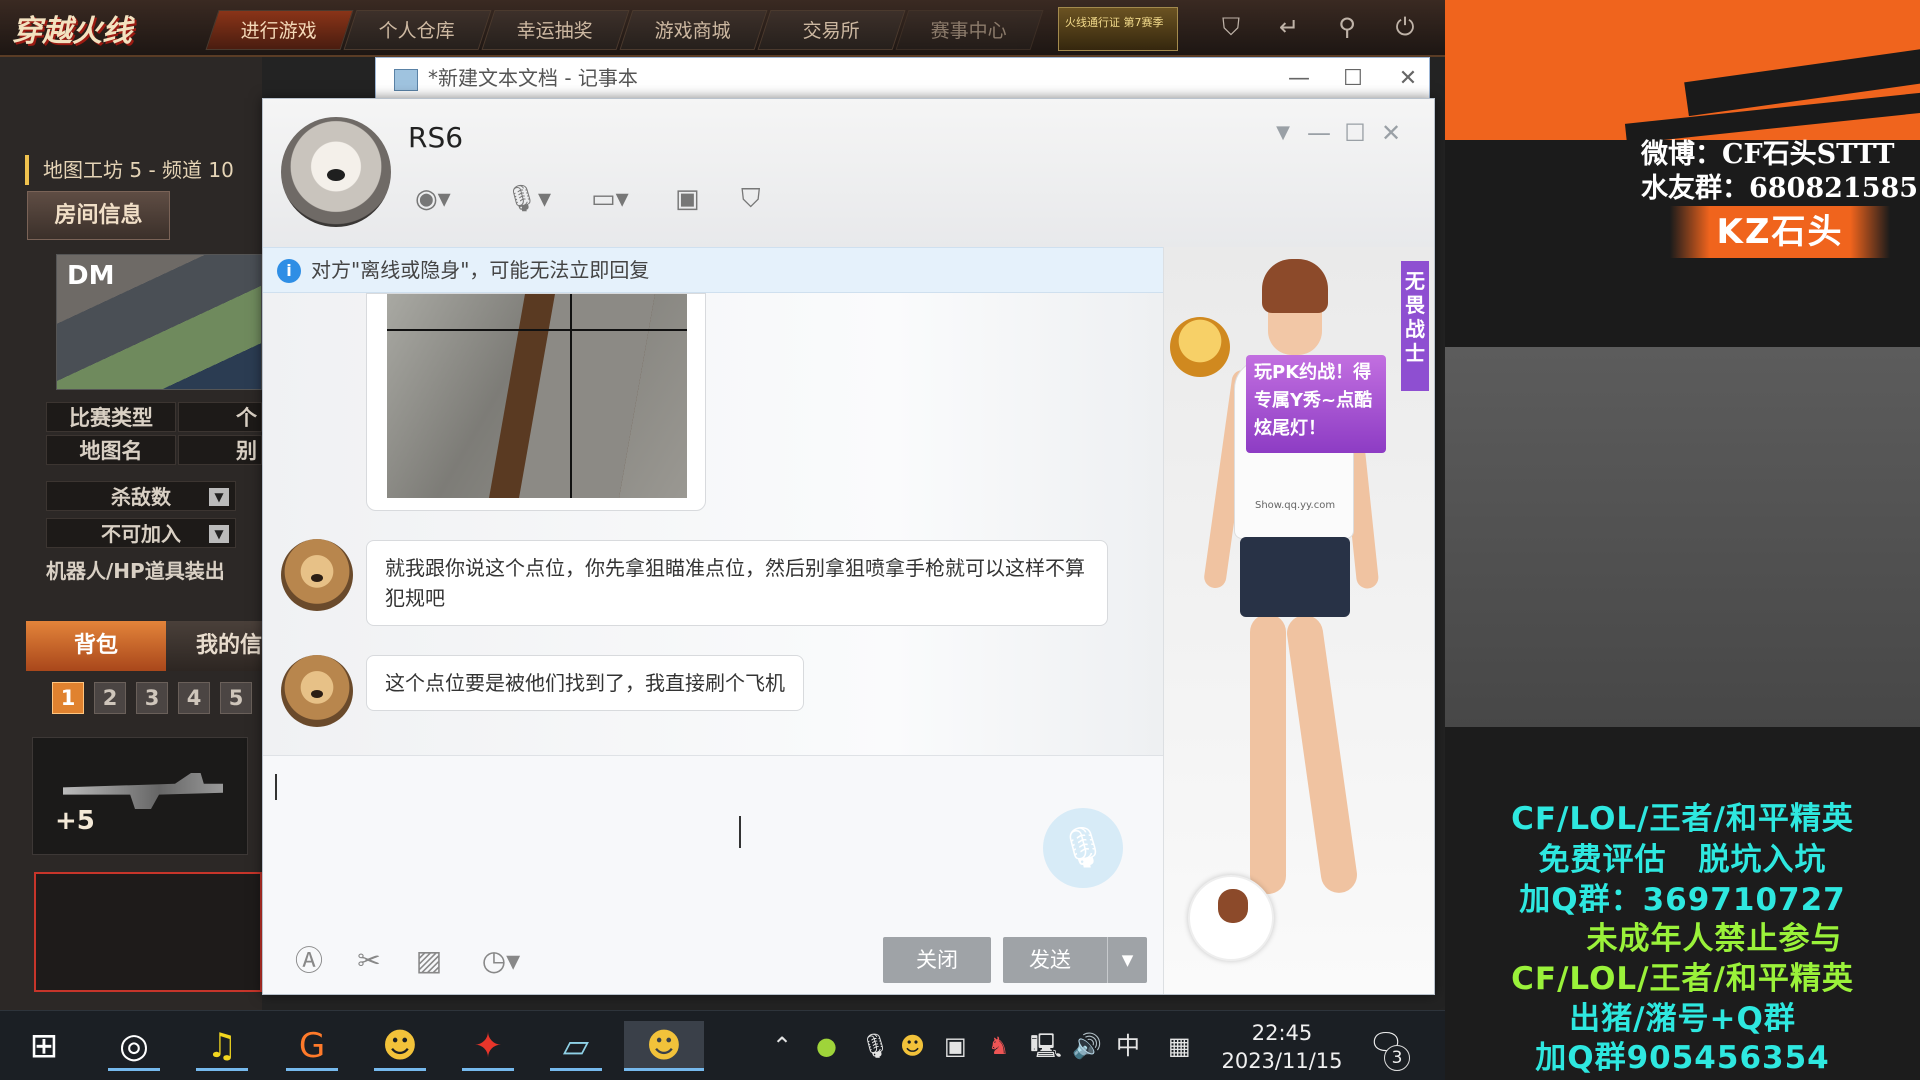 This screenshot has height=1080, width=1920. I want to click on tab-shop: 游戏商城, so click(693, 30).